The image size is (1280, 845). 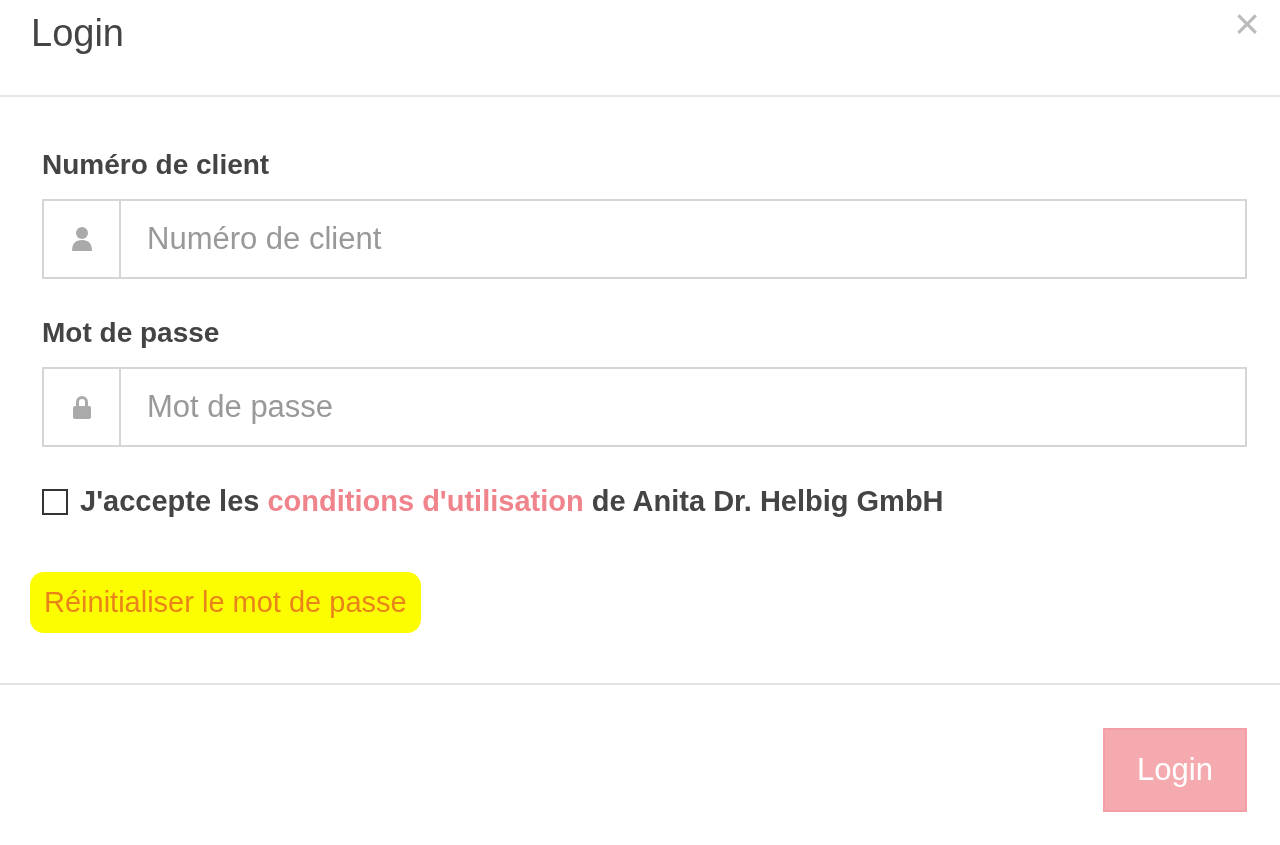 What do you see at coordinates (77, 33) in the screenshot?
I see `dialog-title: Login` at bounding box center [77, 33].